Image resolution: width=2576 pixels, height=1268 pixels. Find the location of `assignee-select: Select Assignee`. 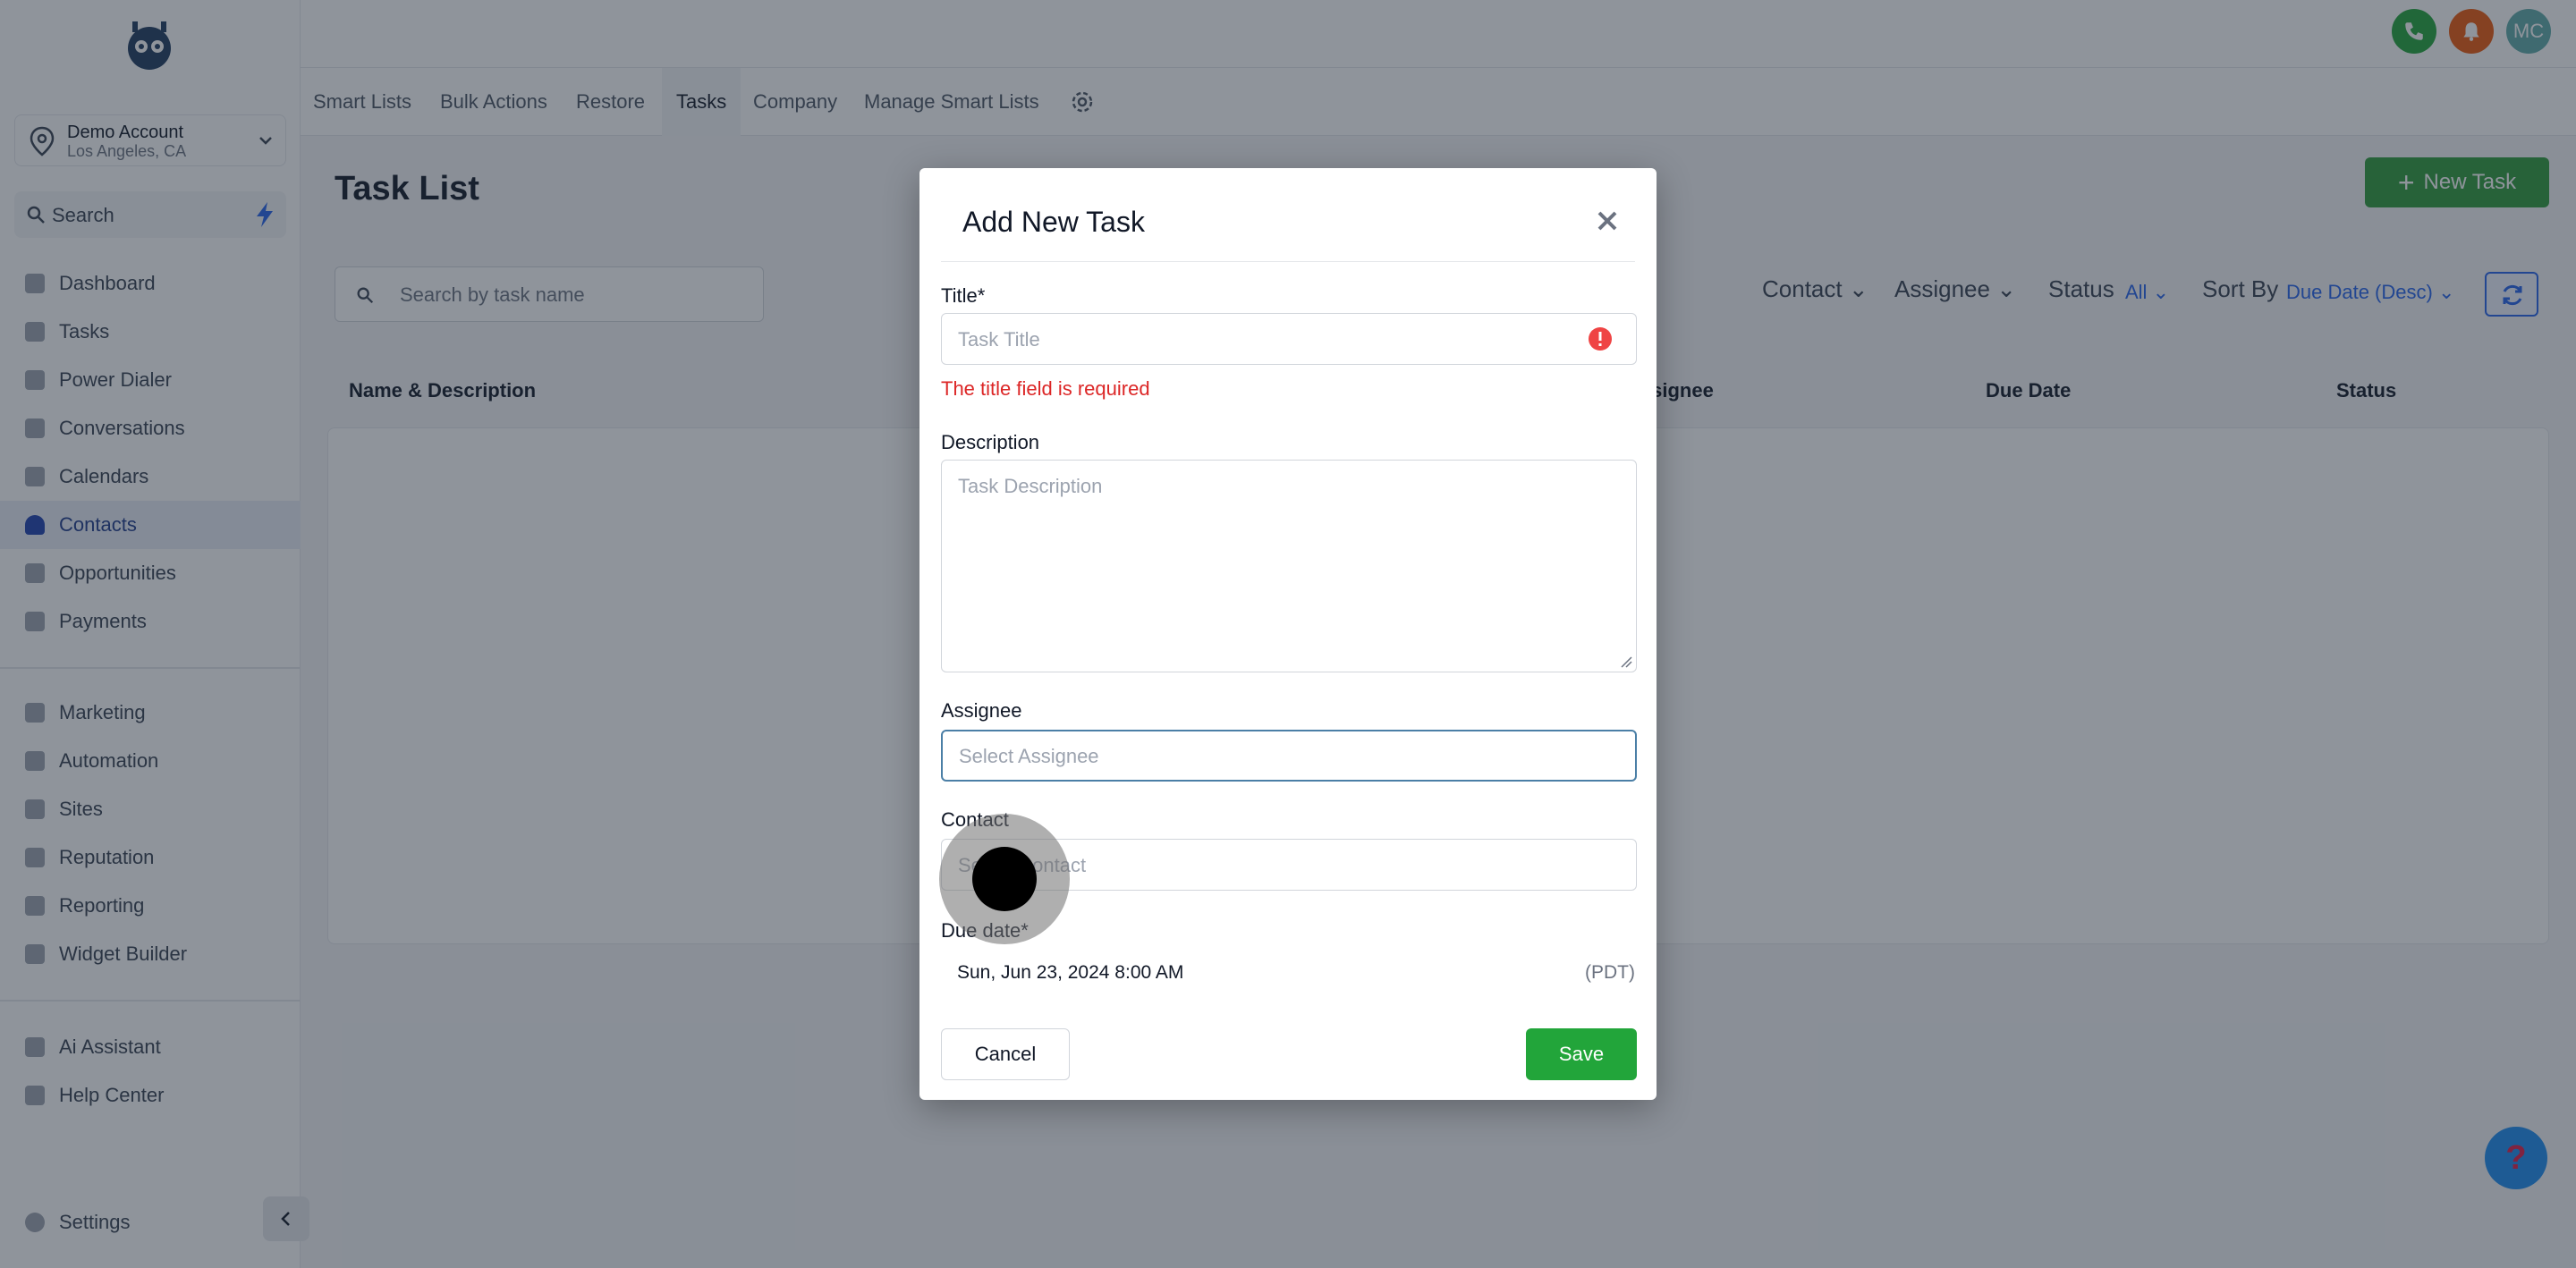

assignee-select: Select Assignee is located at coordinates (1289, 756).